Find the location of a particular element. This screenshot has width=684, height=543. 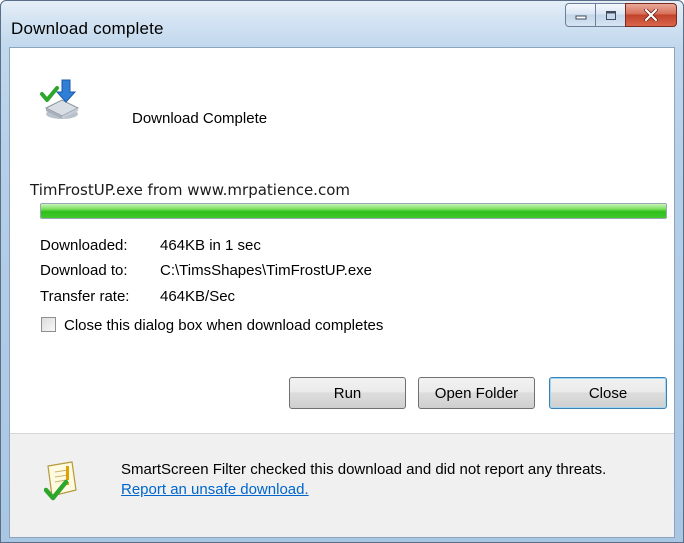

download-complete-icon is located at coordinates (60, 99).